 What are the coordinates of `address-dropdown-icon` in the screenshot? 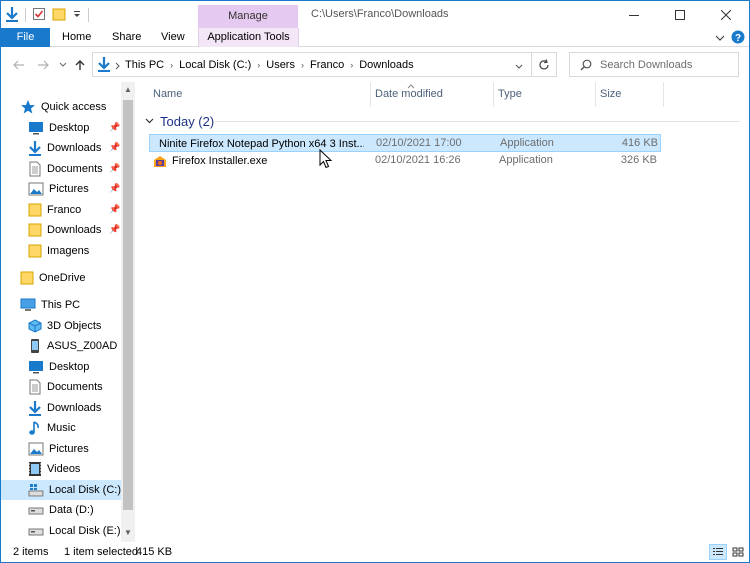 It's located at (519, 67).